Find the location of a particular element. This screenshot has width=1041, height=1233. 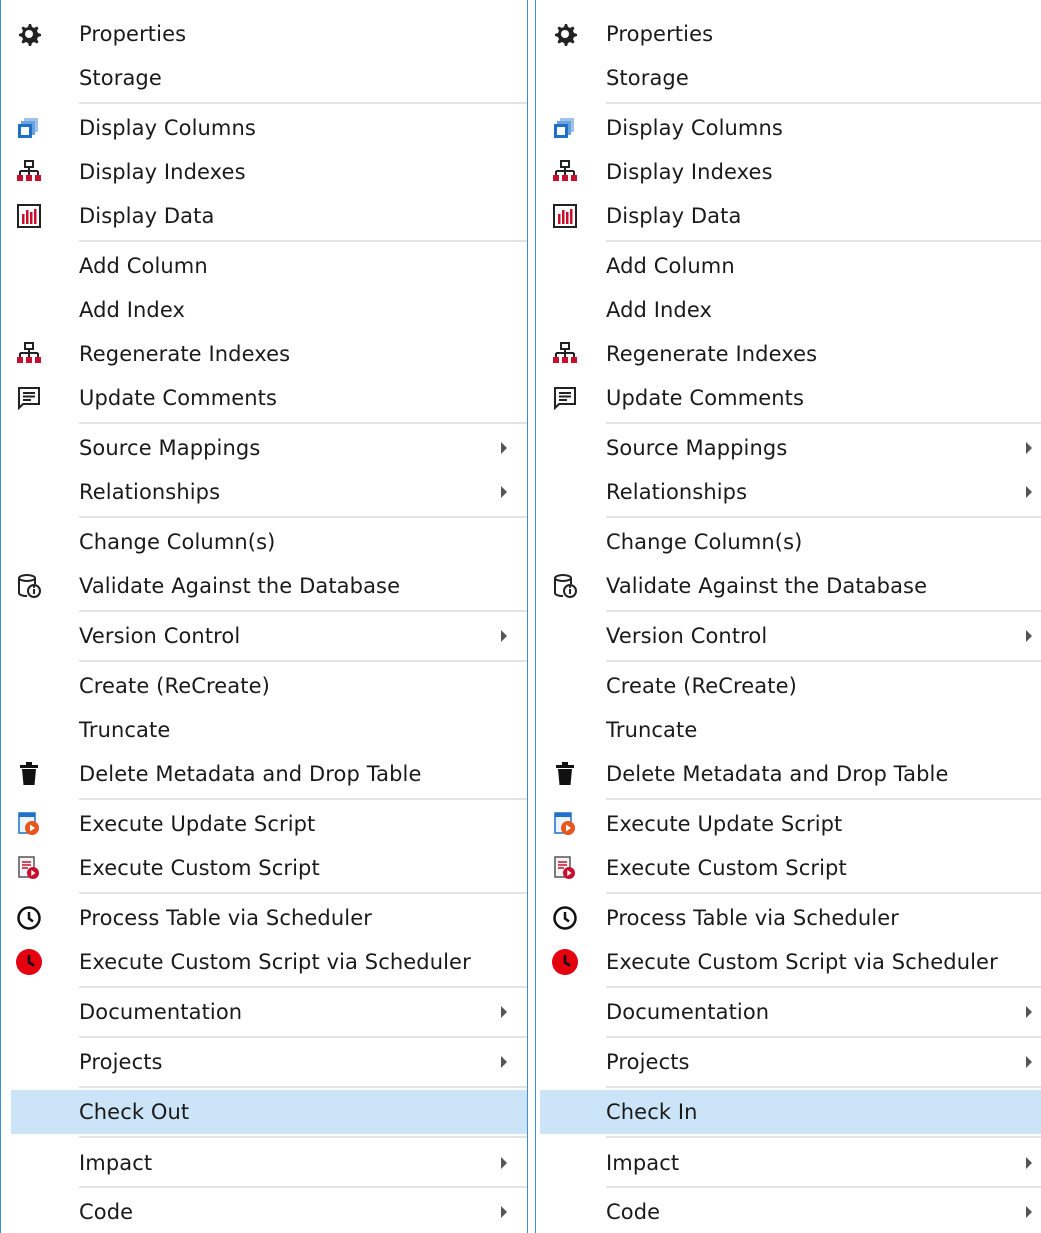

menu-item-label: Code is located at coordinates (106, 1212).